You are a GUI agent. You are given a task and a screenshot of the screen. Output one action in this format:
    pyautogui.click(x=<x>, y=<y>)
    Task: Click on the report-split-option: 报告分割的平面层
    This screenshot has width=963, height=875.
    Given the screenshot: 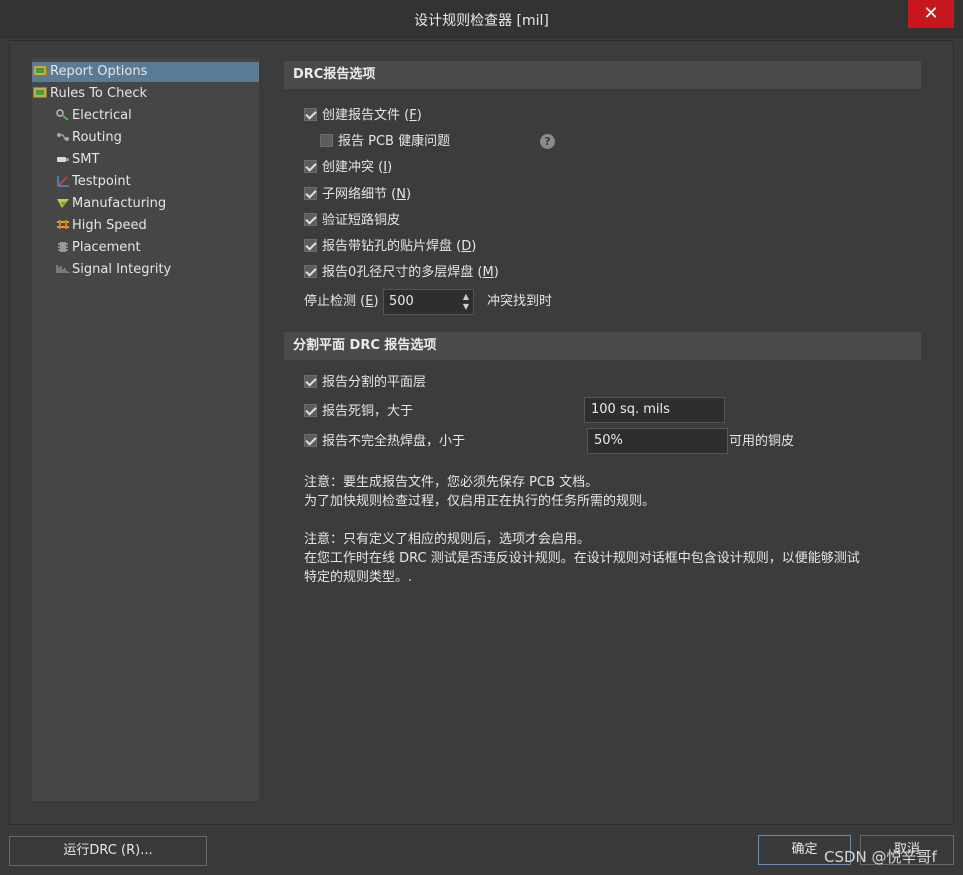 What is the action you would take?
    pyautogui.click(x=365, y=383)
    